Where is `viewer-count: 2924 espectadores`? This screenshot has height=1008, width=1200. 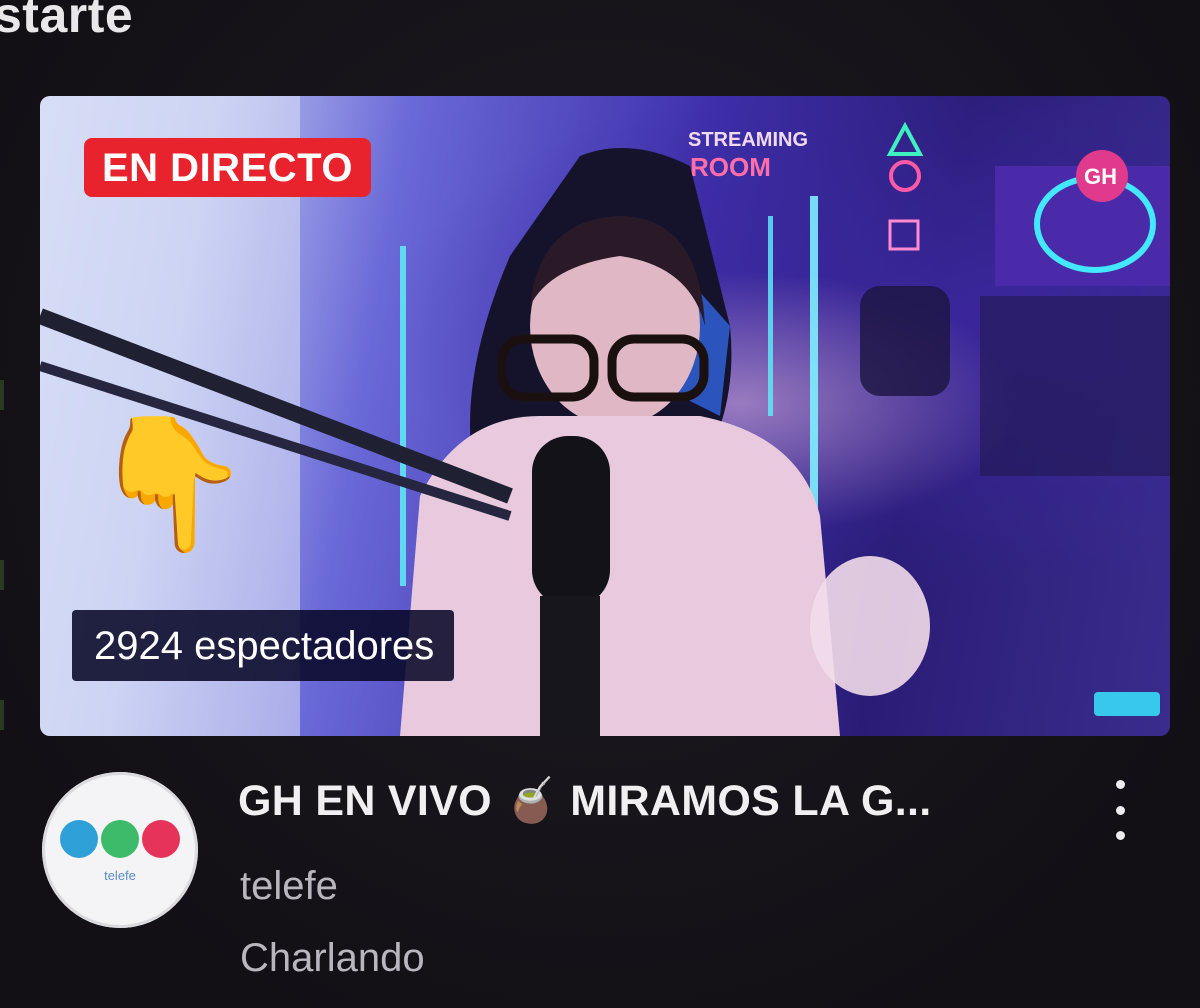
viewer-count: 2924 espectadores is located at coordinates (263, 645).